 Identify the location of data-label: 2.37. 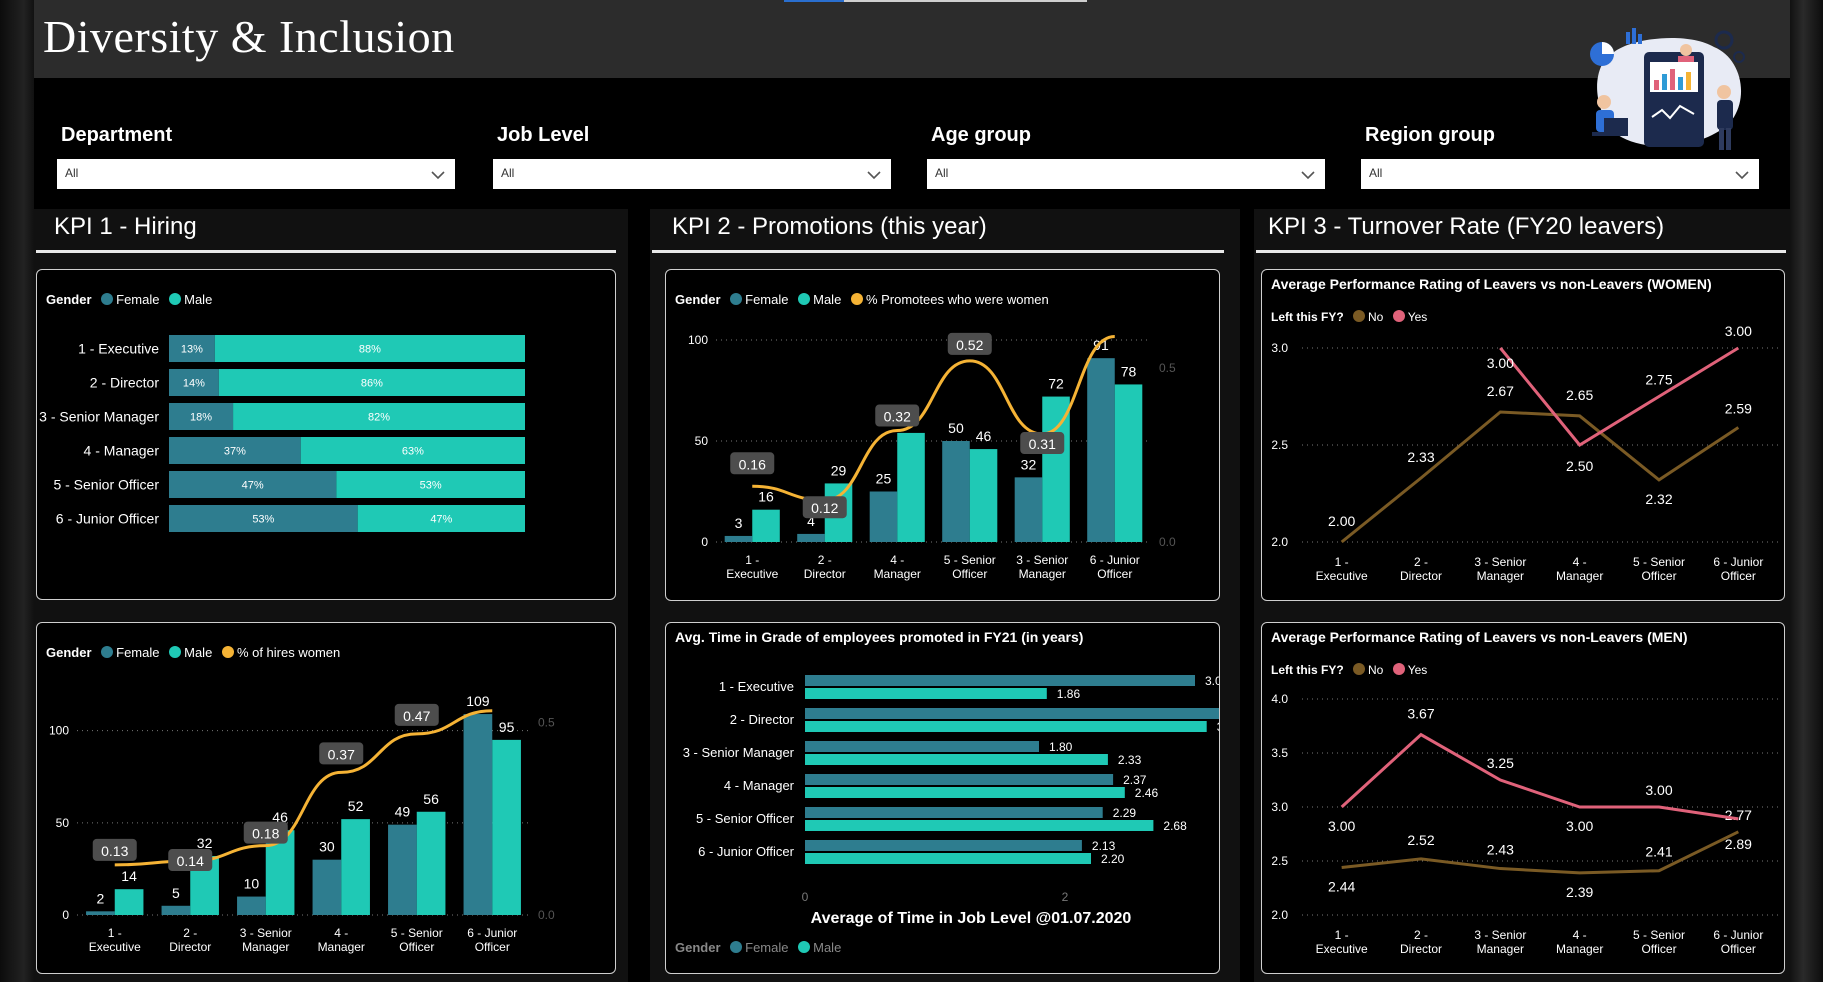
(1135, 780).